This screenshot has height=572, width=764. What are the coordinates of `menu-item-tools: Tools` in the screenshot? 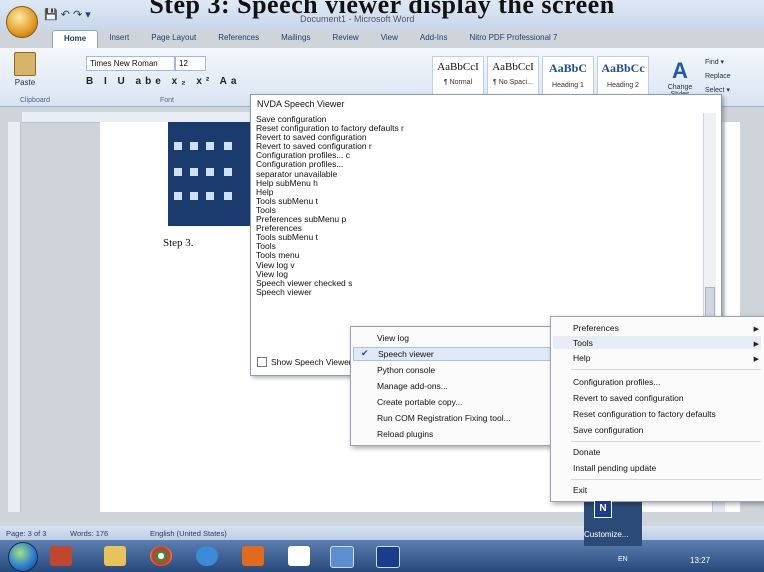 It's located at (583, 343).